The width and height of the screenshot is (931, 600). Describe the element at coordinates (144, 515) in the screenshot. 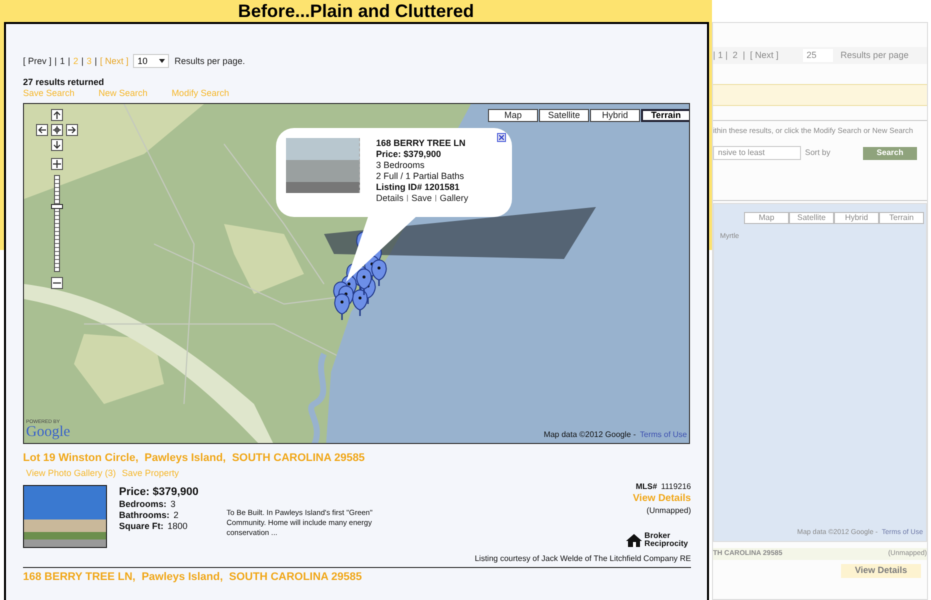

I see `fact-label: Bathrooms:` at that location.